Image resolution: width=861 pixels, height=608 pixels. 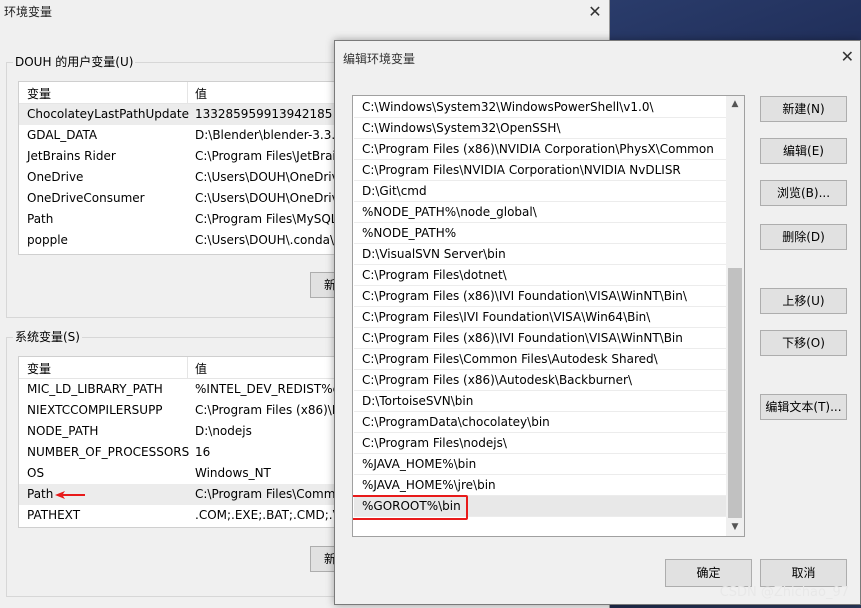 I want to click on cancel-button: 取消, so click(x=803, y=573).